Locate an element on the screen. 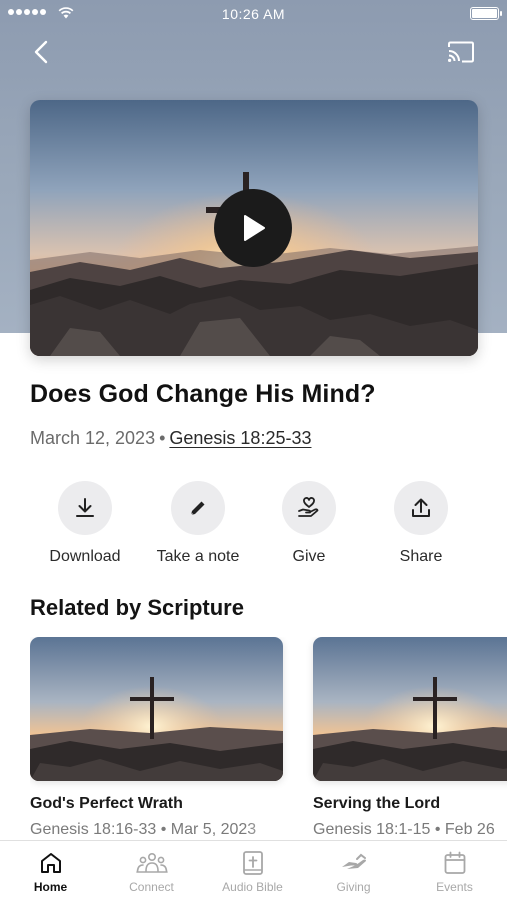 Image resolution: width=507 pixels, height=900 pixels. download-label: Download is located at coordinates (85, 556).